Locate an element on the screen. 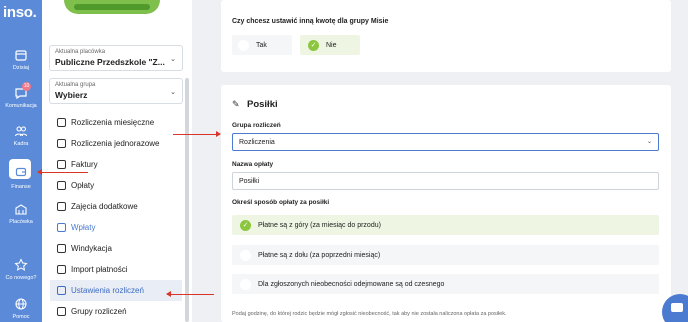 Image resolution: width=688 pixels, height=322 pixels. facility-label: Aktualna placówka is located at coordinates (80, 52).